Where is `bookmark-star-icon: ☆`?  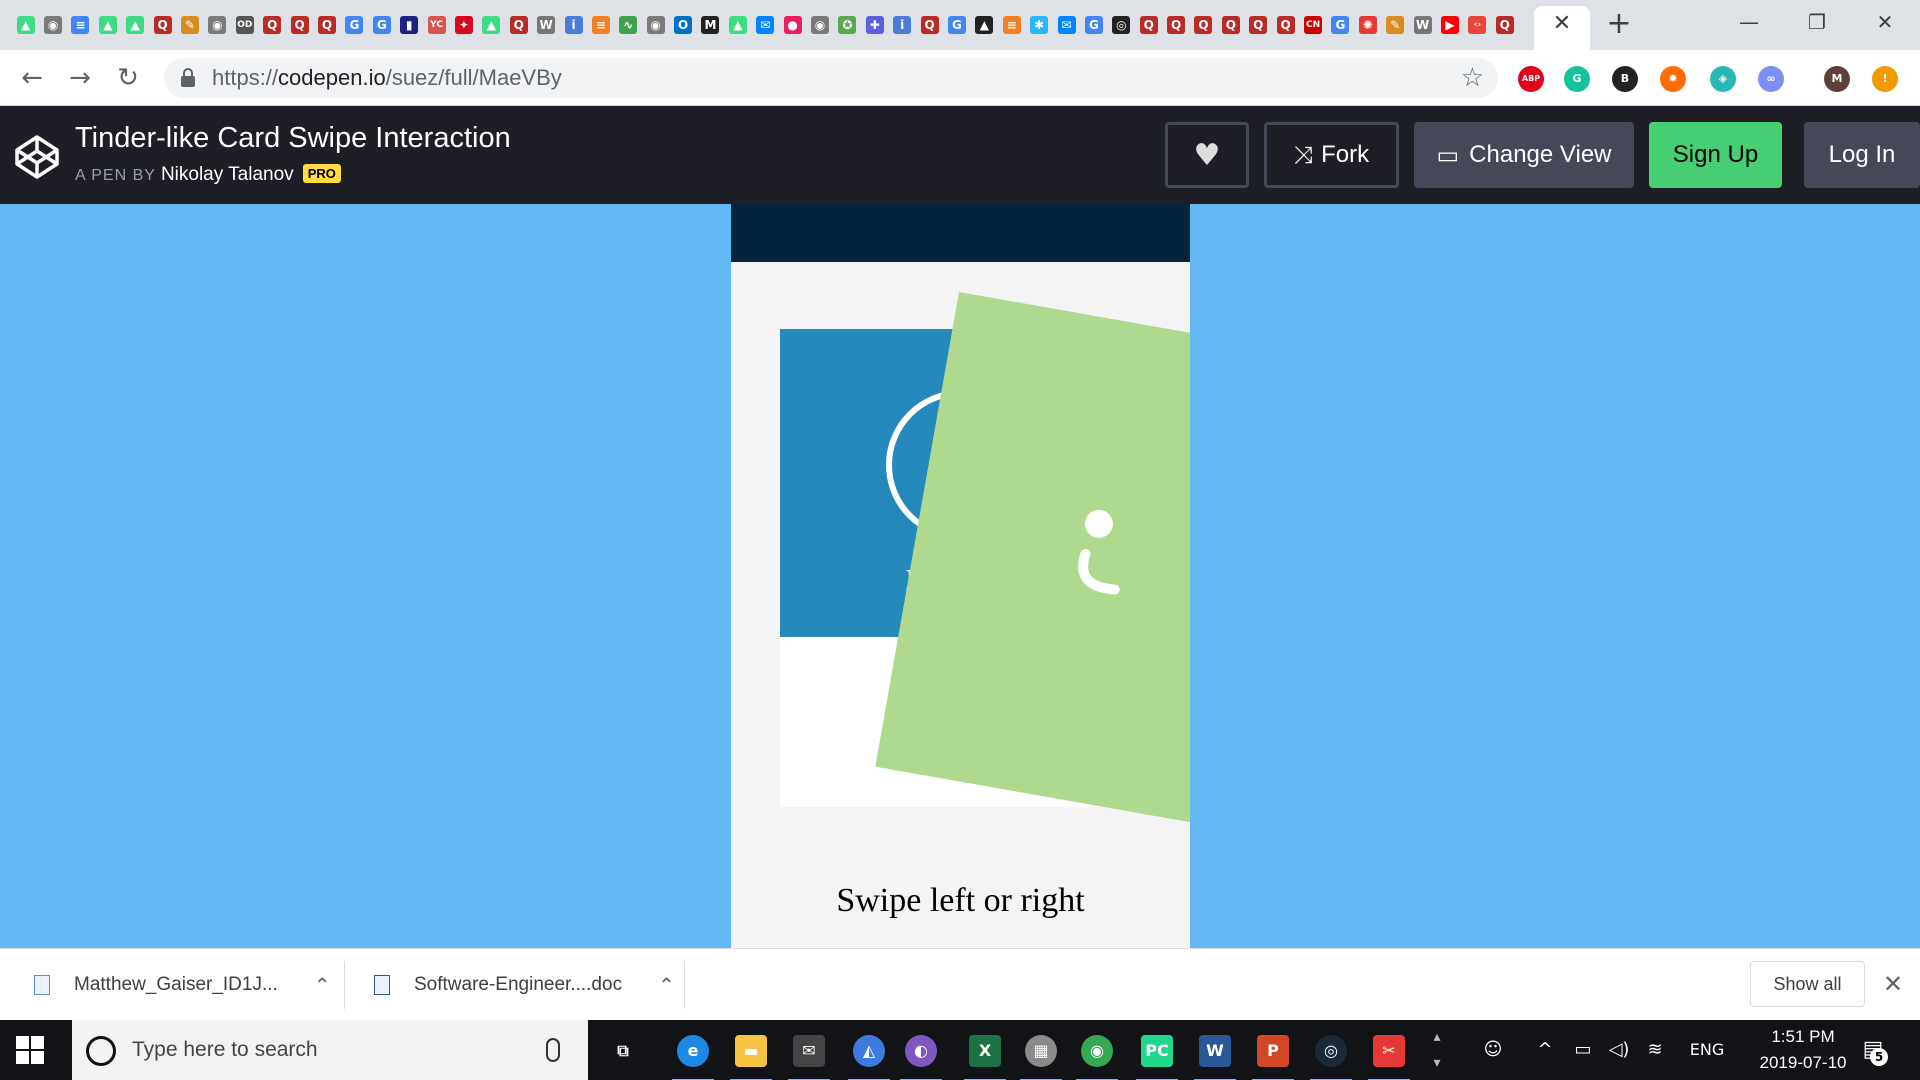 bookmark-star-icon: ☆ is located at coordinates (1472, 78).